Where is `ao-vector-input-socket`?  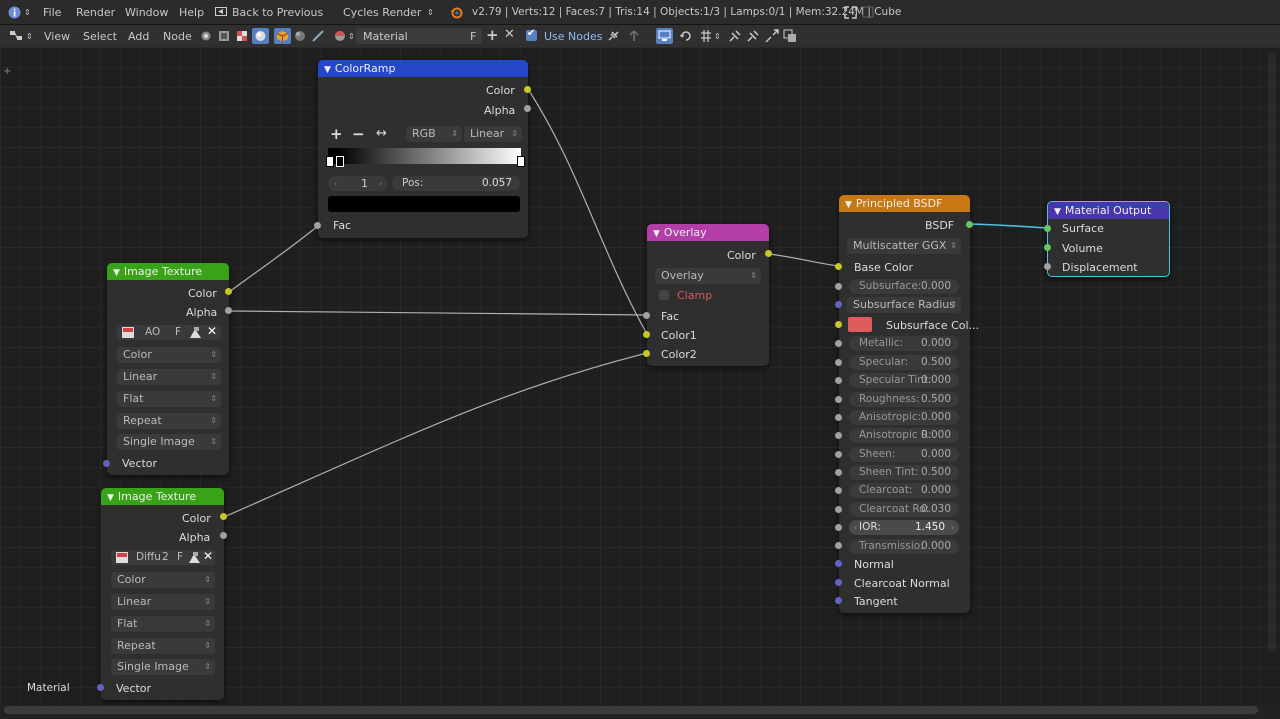
ao-vector-input-socket is located at coordinates (106, 463).